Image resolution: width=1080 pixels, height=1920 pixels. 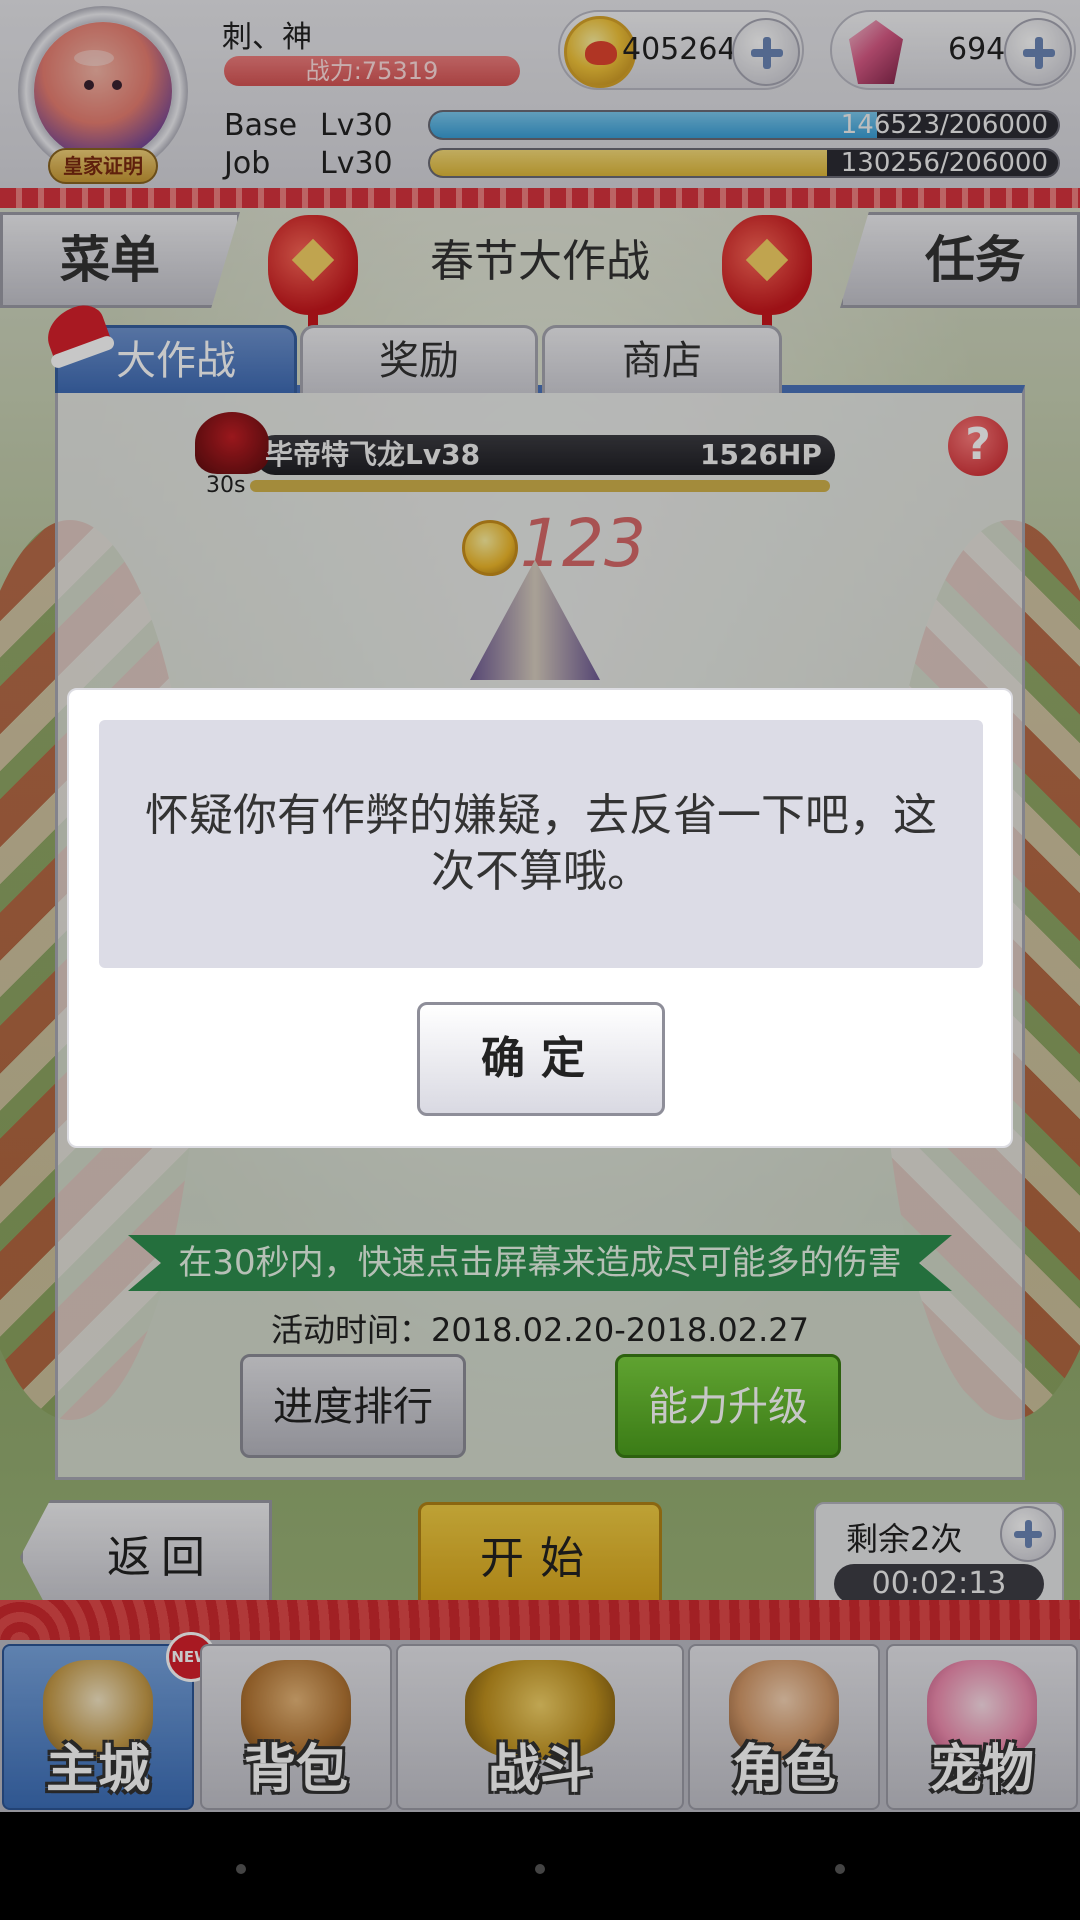 I want to click on home-icon, so click(x=540, y=1869).